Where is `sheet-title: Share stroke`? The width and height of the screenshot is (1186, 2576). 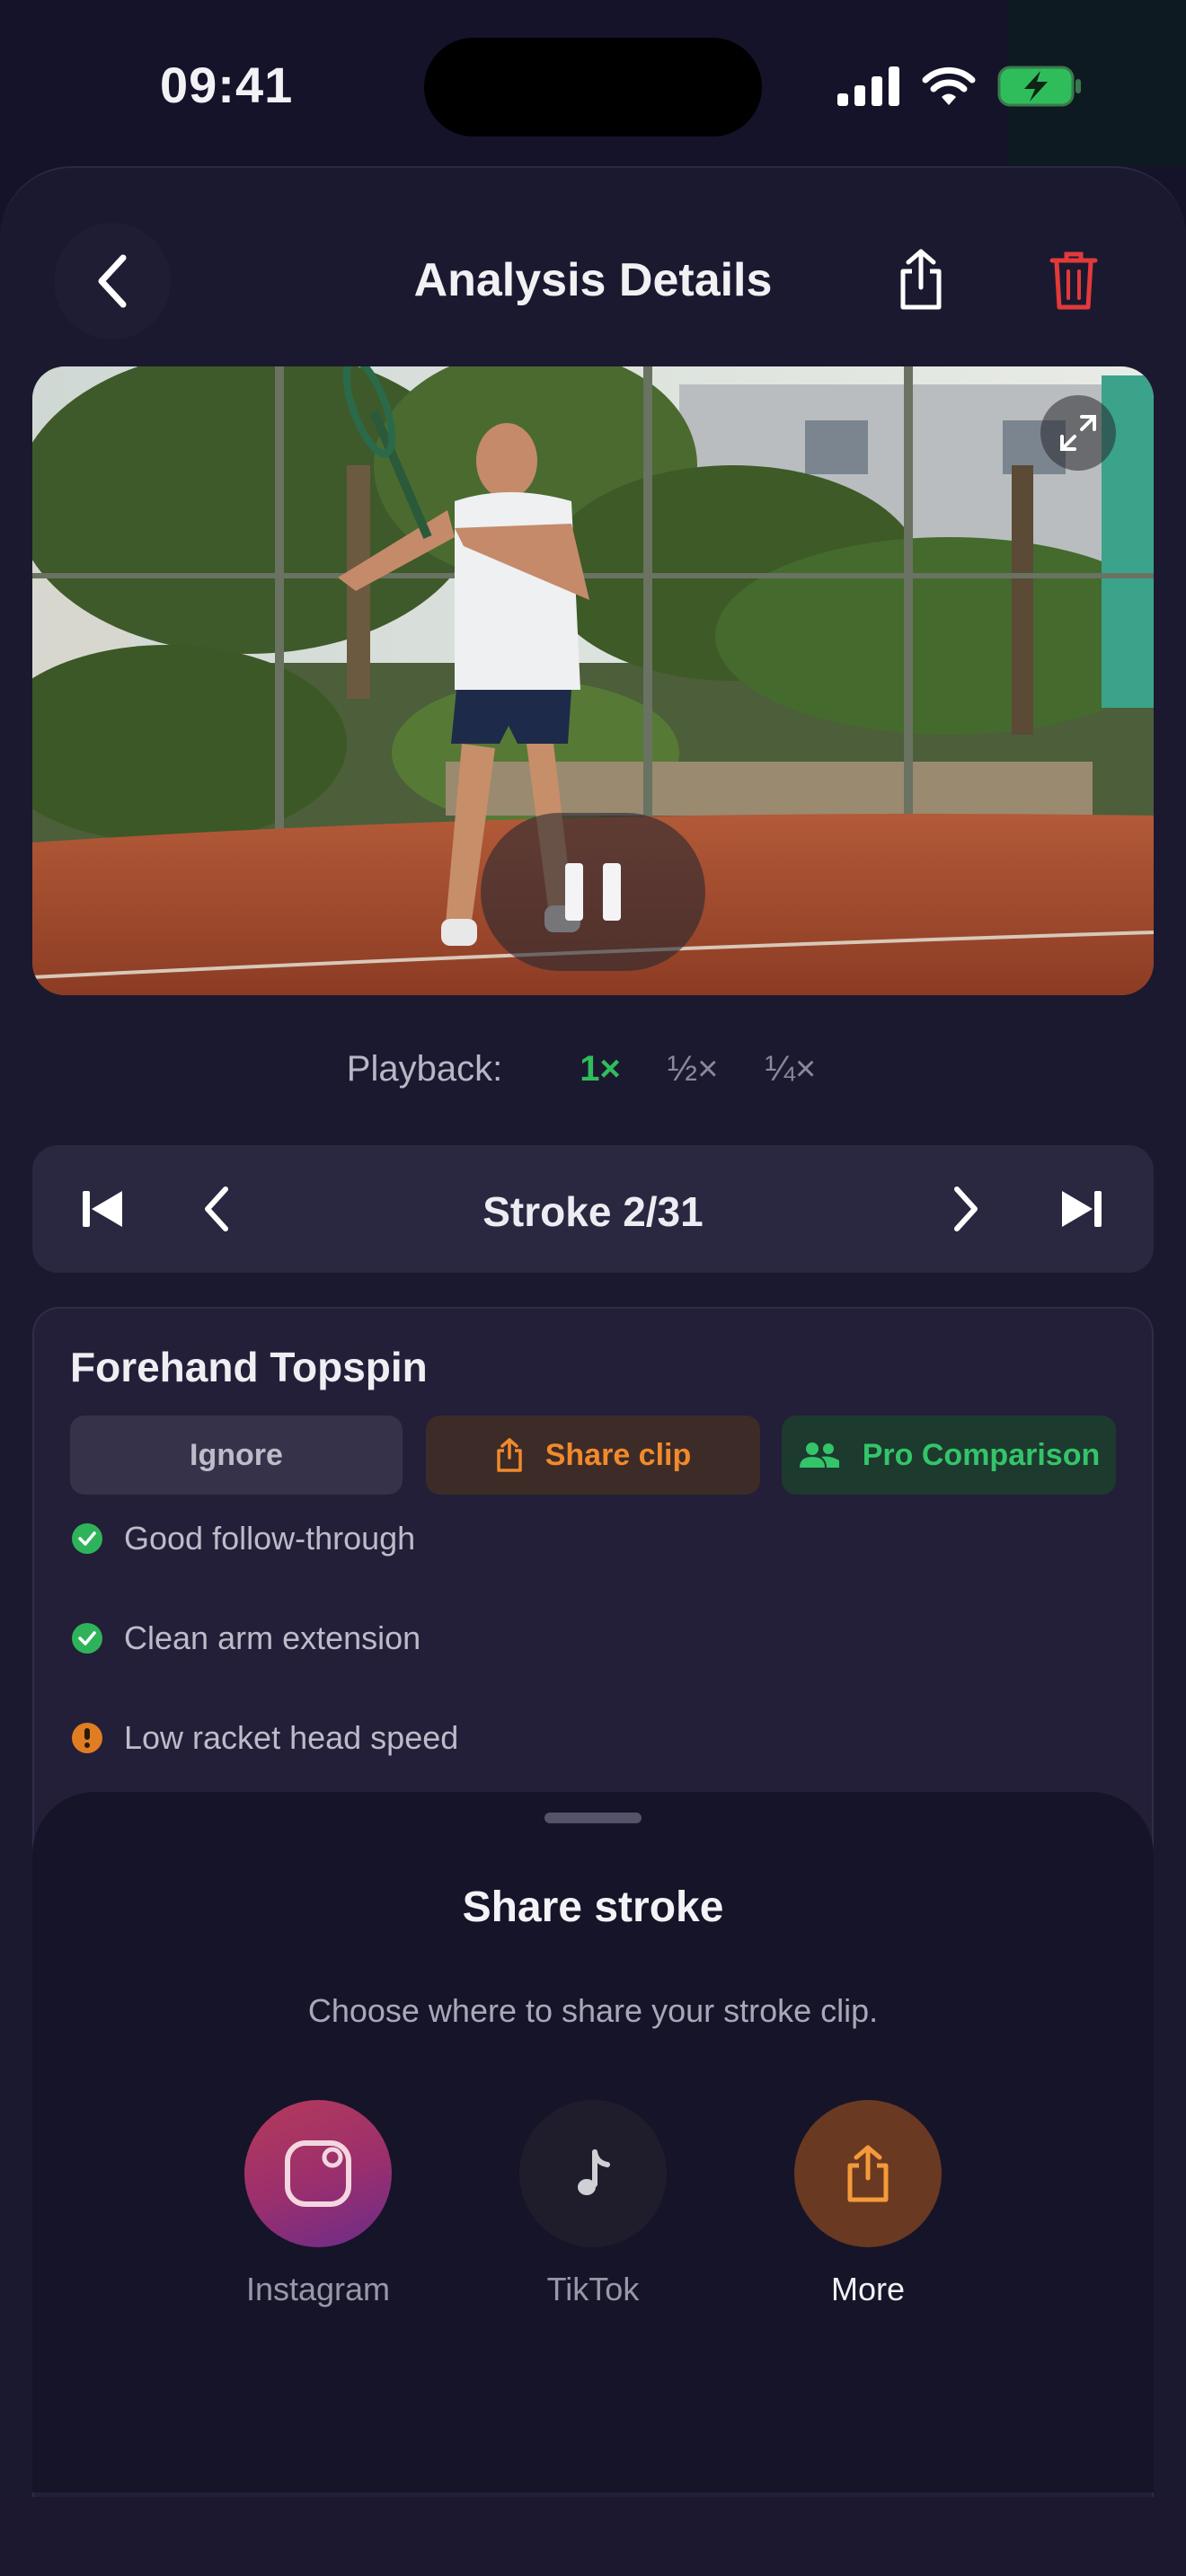
sheet-title: Share stroke is located at coordinates (593, 1907).